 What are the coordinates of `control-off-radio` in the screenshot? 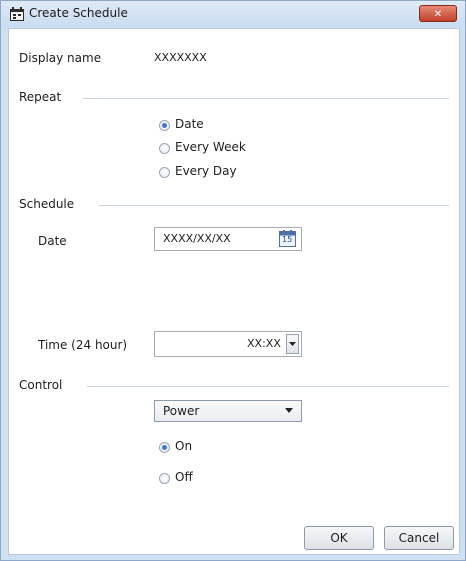 It's located at (165, 479).